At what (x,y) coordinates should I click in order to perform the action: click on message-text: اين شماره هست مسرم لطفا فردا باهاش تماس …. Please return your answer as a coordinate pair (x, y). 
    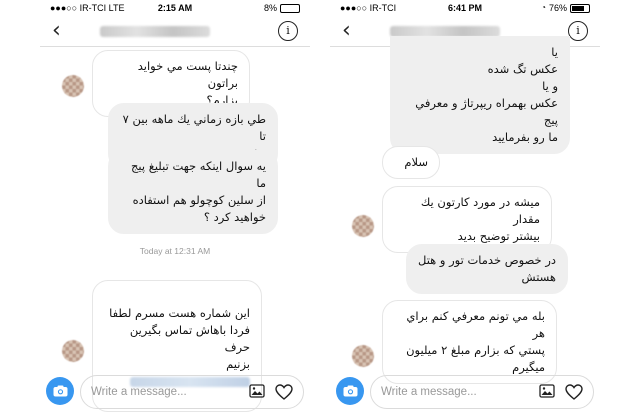
    Looking at the image, I should click on (179, 338).